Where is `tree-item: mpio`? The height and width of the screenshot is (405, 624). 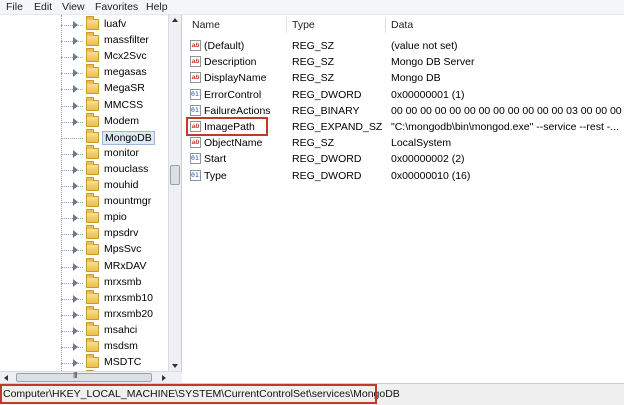 tree-item: mpio is located at coordinates (85, 217).